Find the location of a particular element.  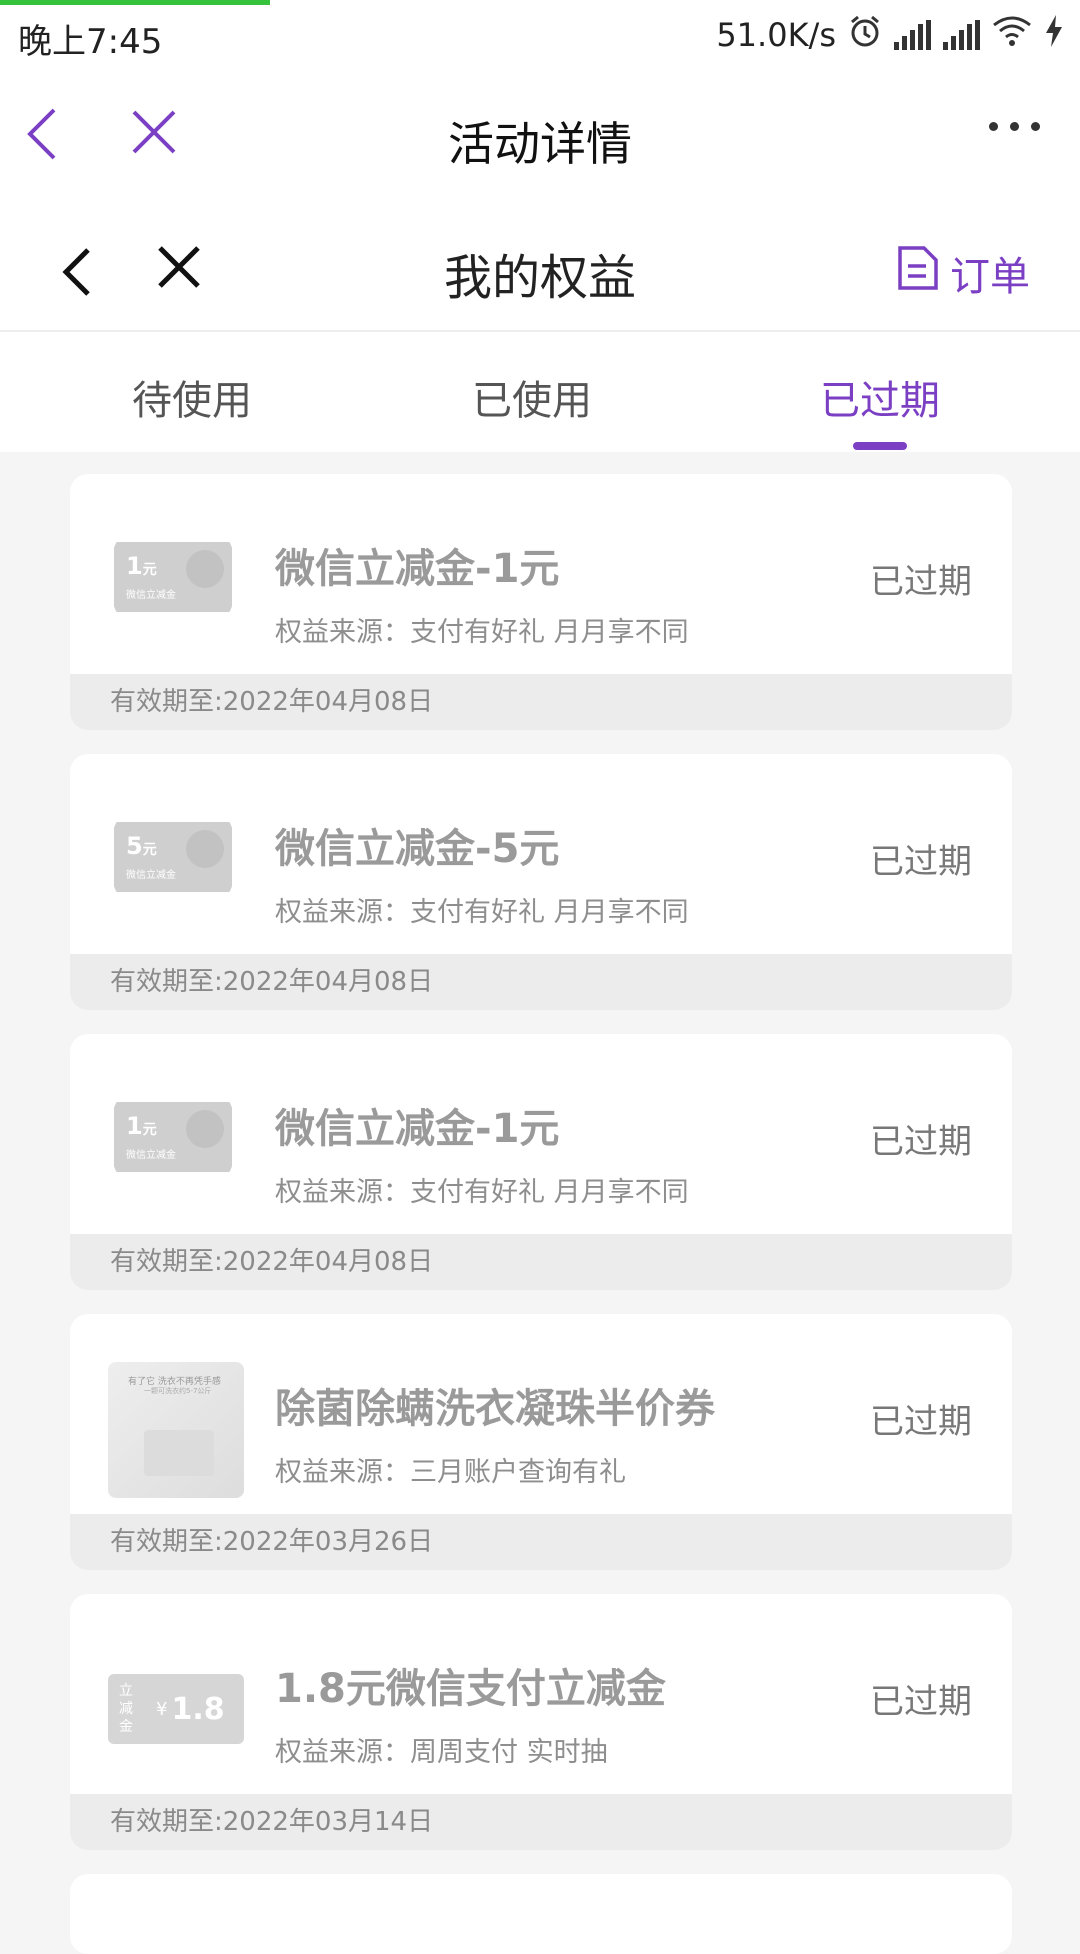

benefit-title: 除菌除螨洗衣凝珠半价券 is located at coordinates (495, 1409).